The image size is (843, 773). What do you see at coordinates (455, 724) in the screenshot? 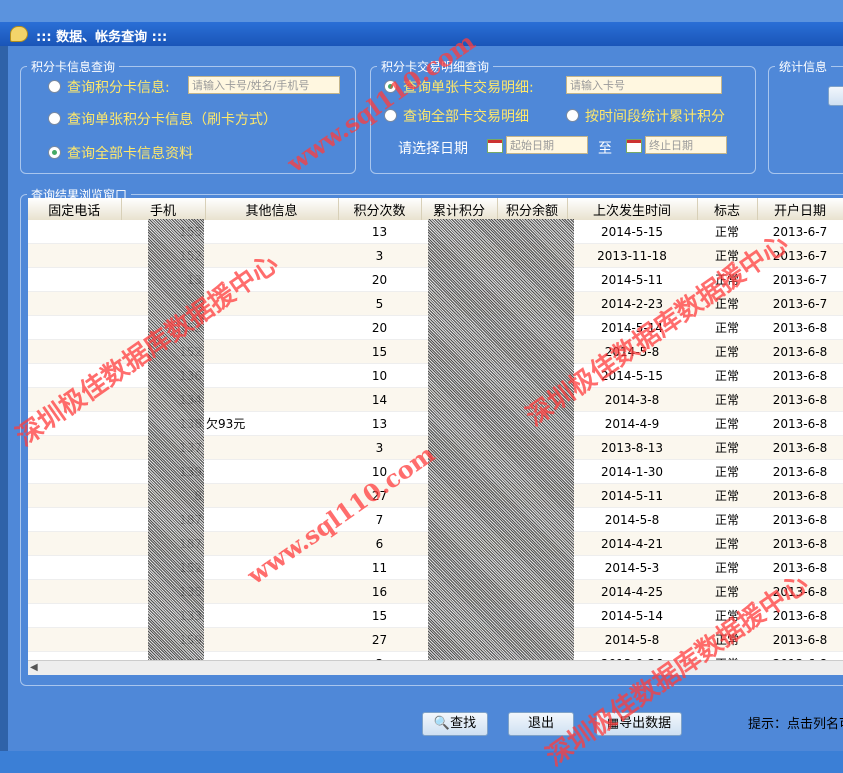
I see `search-button: 🔍查找` at bounding box center [455, 724].